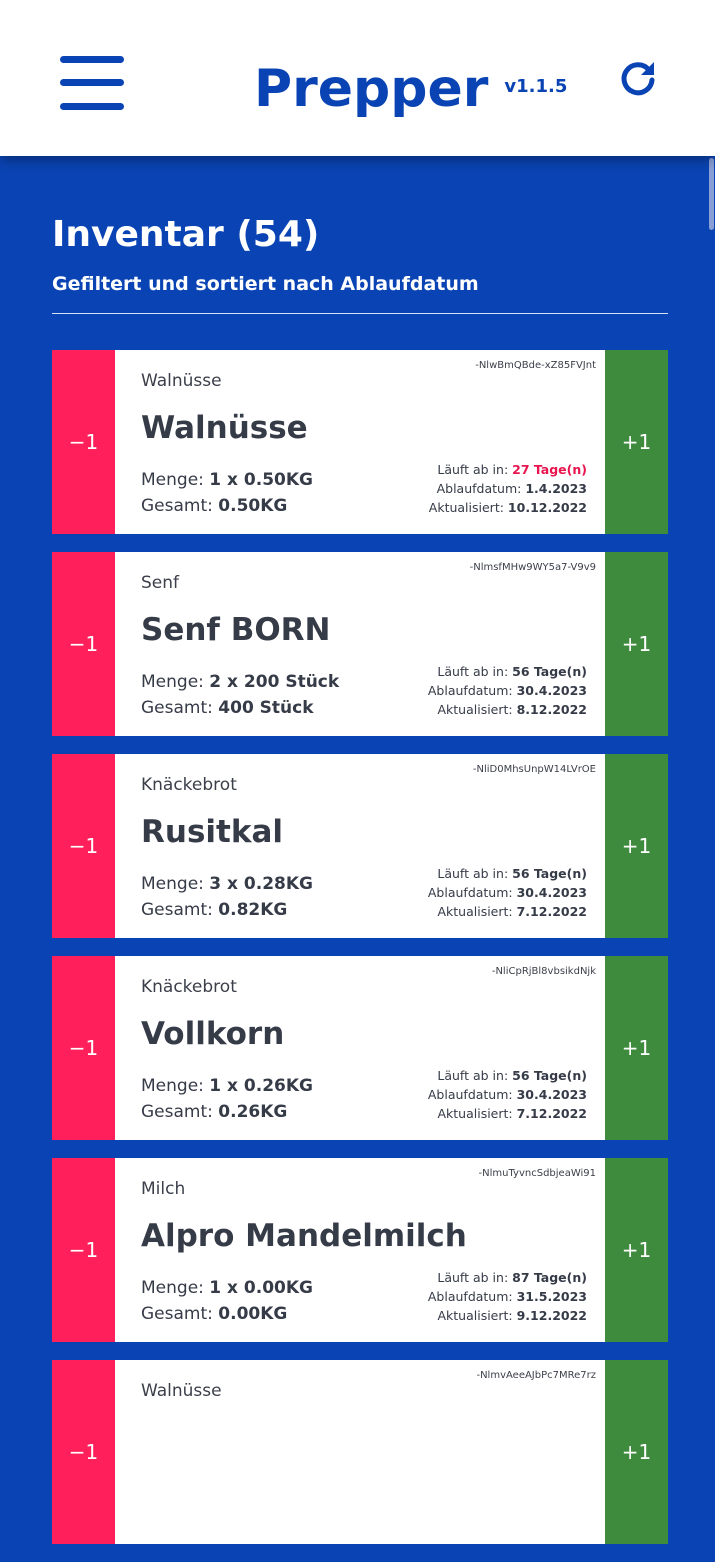 The width and height of the screenshot is (715, 1562). What do you see at coordinates (556, 488) in the screenshot?
I see `expiry-date-value: 1.4.2023` at bounding box center [556, 488].